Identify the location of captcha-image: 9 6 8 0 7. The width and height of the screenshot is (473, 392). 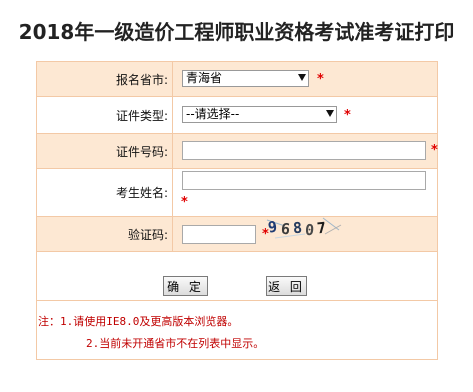
(303, 228).